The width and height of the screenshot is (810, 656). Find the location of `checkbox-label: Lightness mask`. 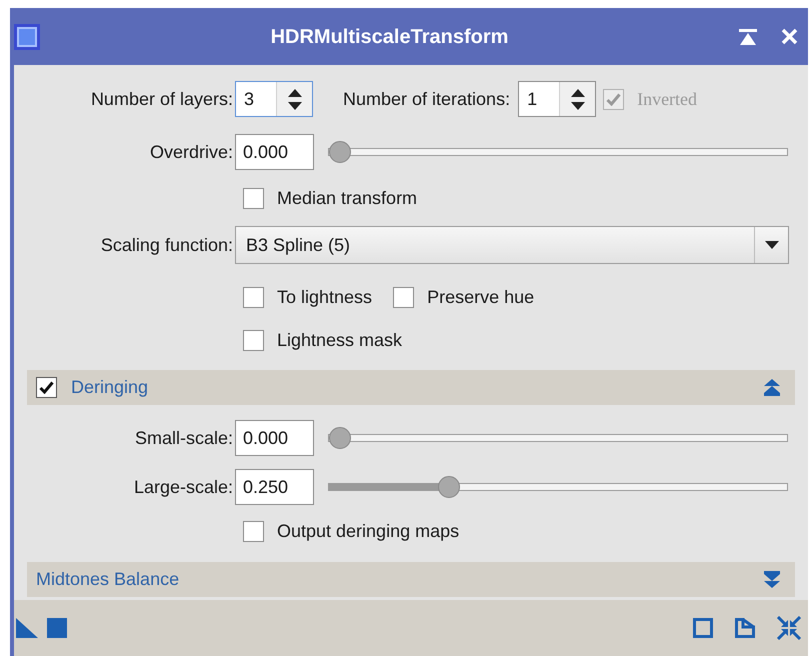

checkbox-label: Lightness mask is located at coordinates (339, 340).